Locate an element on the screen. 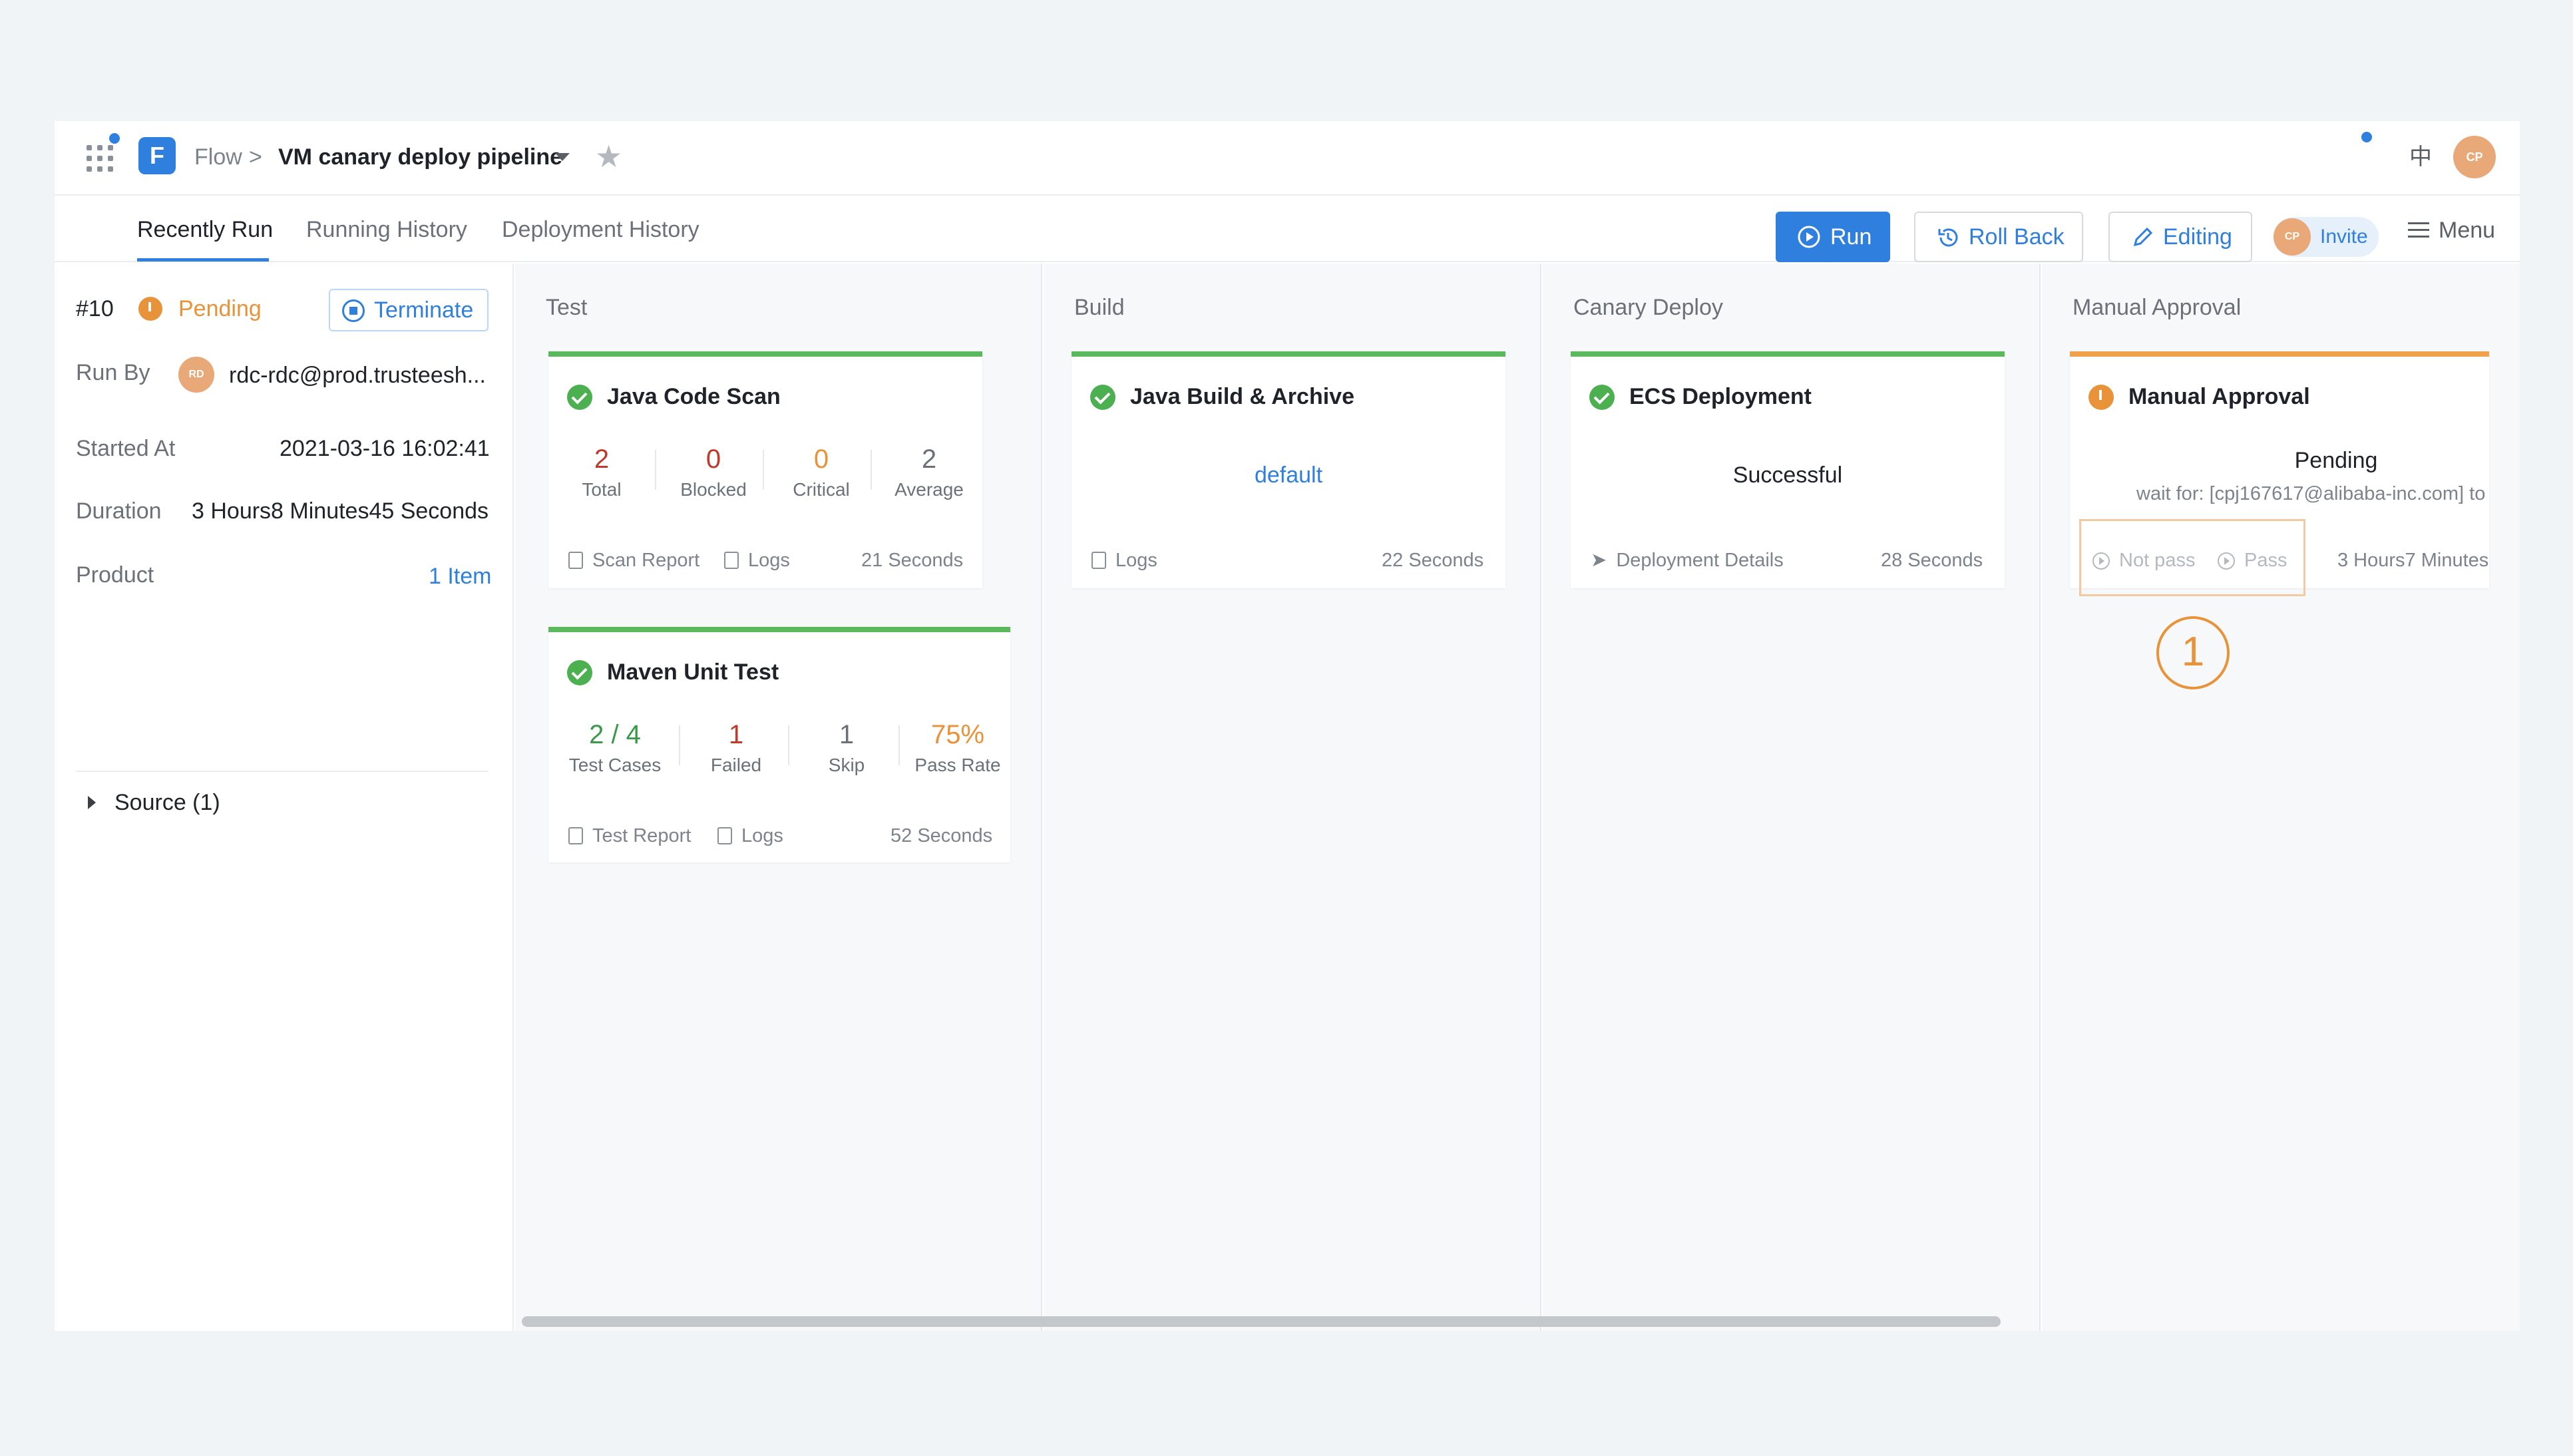 The height and width of the screenshot is (1456, 2573). flow-logo-icon: F is located at coordinates (157, 155).